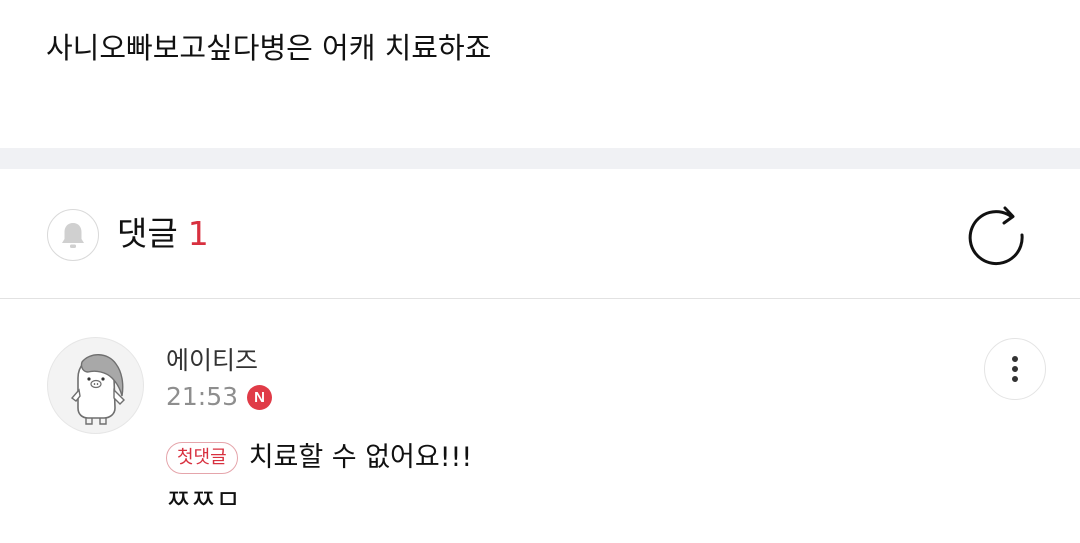 The height and width of the screenshot is (543, 1080). Describe the element at coordinates (147, 233) in the screenshot. I see `comment-title-label: 댓글` at that location.